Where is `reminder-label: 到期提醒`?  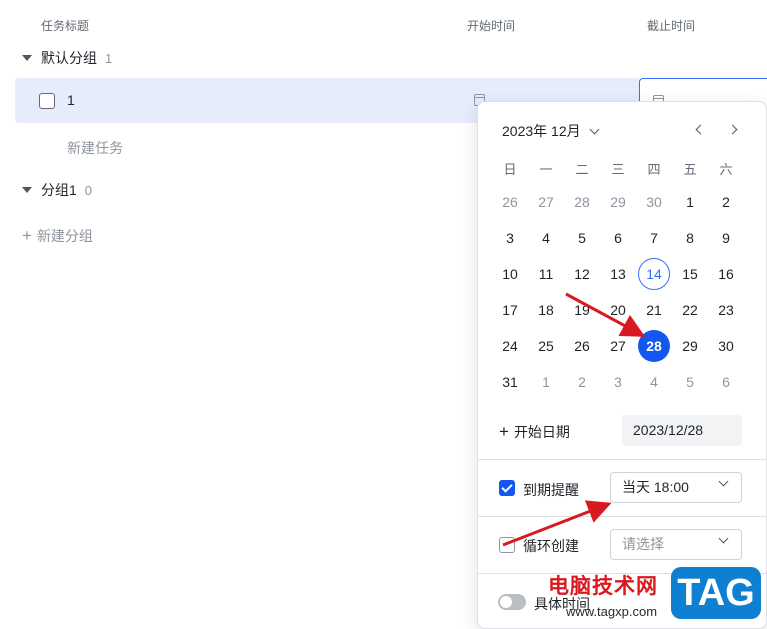
reminder-label: 到期提醒 is located at coordinates (551, 490).